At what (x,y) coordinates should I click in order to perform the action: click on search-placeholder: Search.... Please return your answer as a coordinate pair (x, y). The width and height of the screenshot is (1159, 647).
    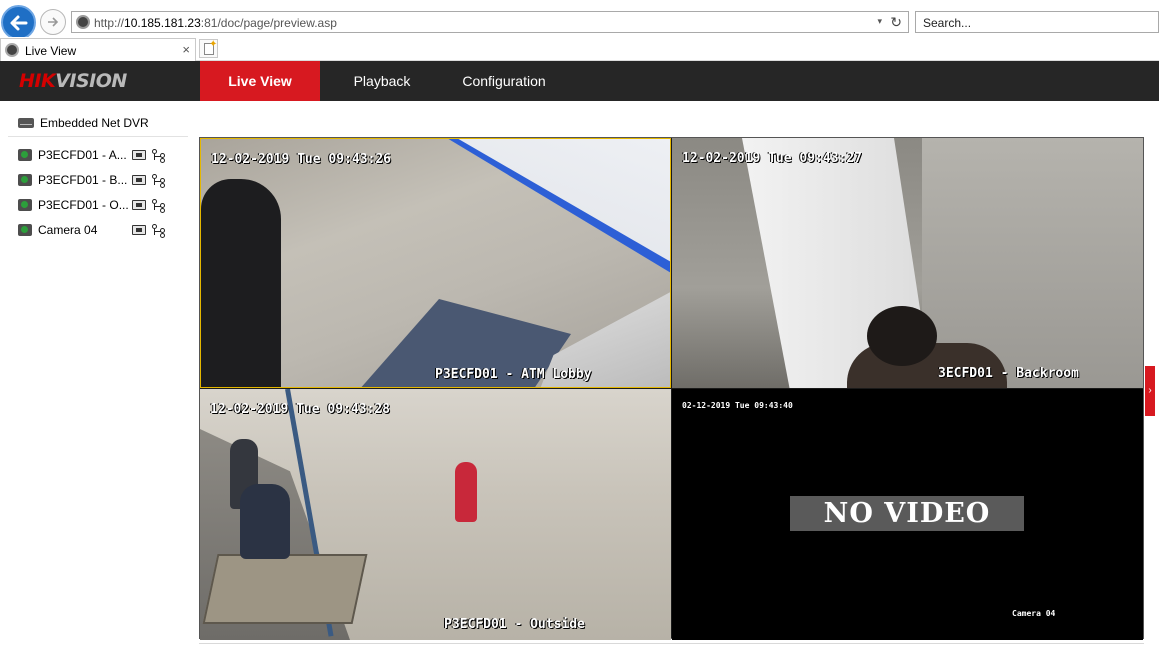
    Looking at the image, I should click on (947, 23).